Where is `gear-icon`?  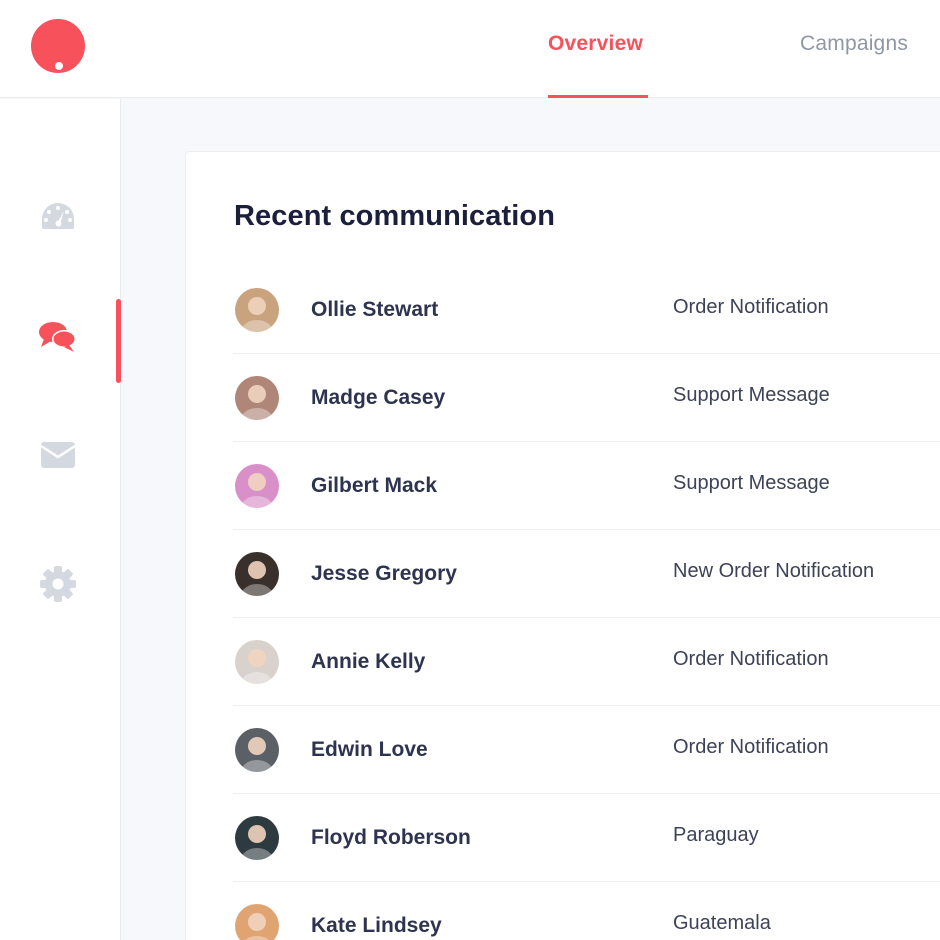 gear-icon is located at coordinates (57, 584).